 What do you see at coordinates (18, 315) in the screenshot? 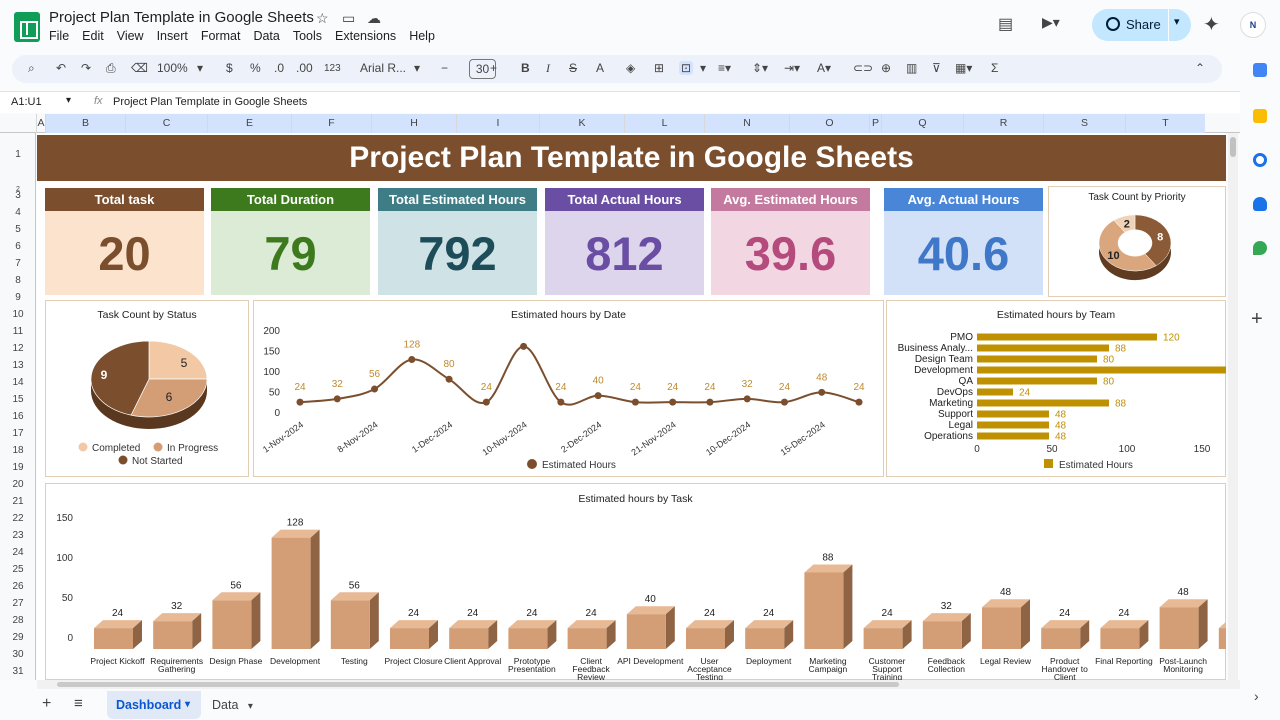
I see `row-header: 10` at bounding box center [18, 315].